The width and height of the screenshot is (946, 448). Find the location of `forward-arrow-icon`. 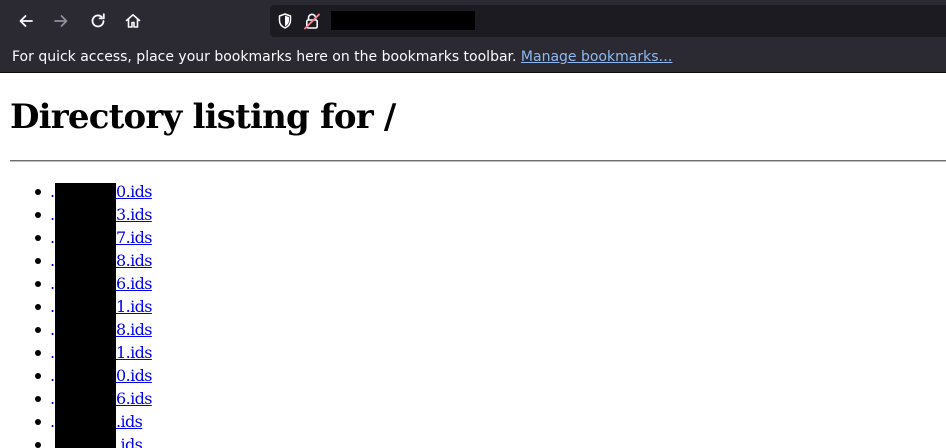

forward-arrow-icon is located at coordinates (61, 21).